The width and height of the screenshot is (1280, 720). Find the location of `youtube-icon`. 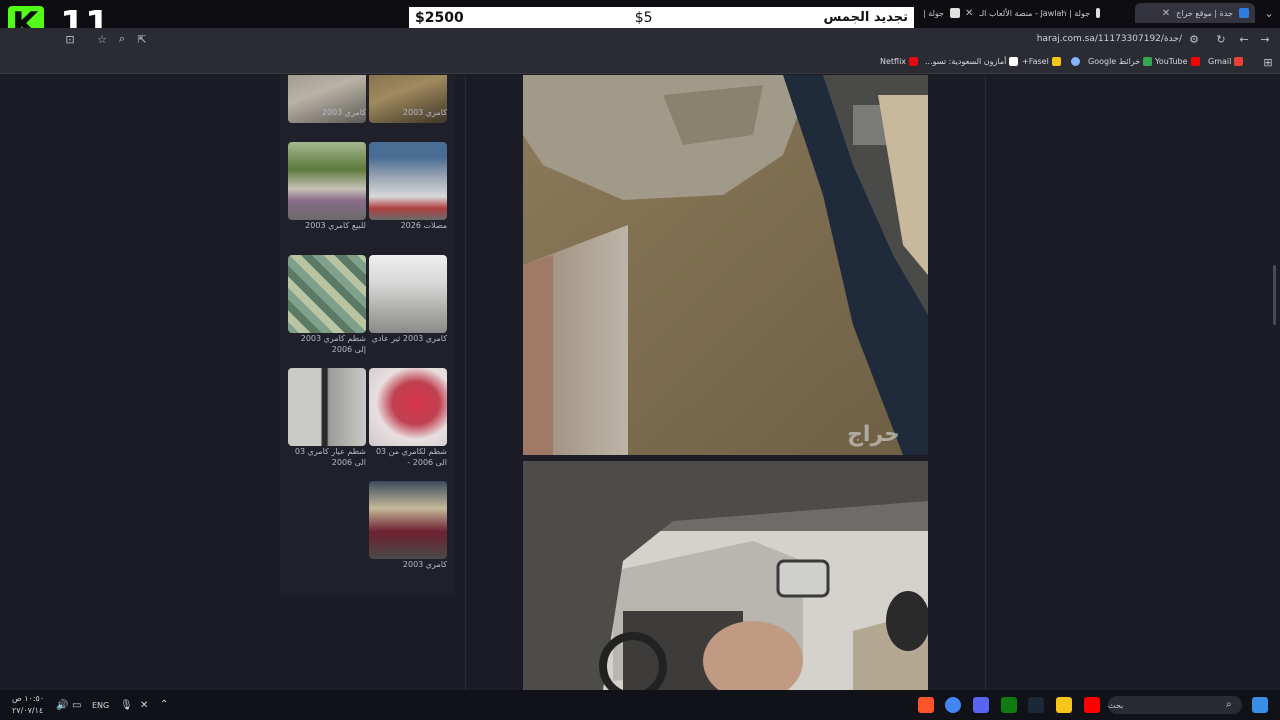

youtube-icon is located at coordinates (1195, 61).